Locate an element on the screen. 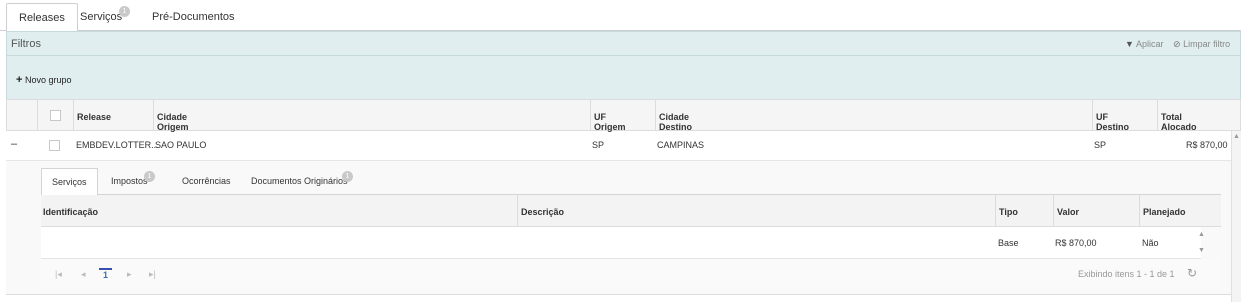 The width and height of the screenshot is (1241, 302). header-release: Release is located at coordinates (94, 117).